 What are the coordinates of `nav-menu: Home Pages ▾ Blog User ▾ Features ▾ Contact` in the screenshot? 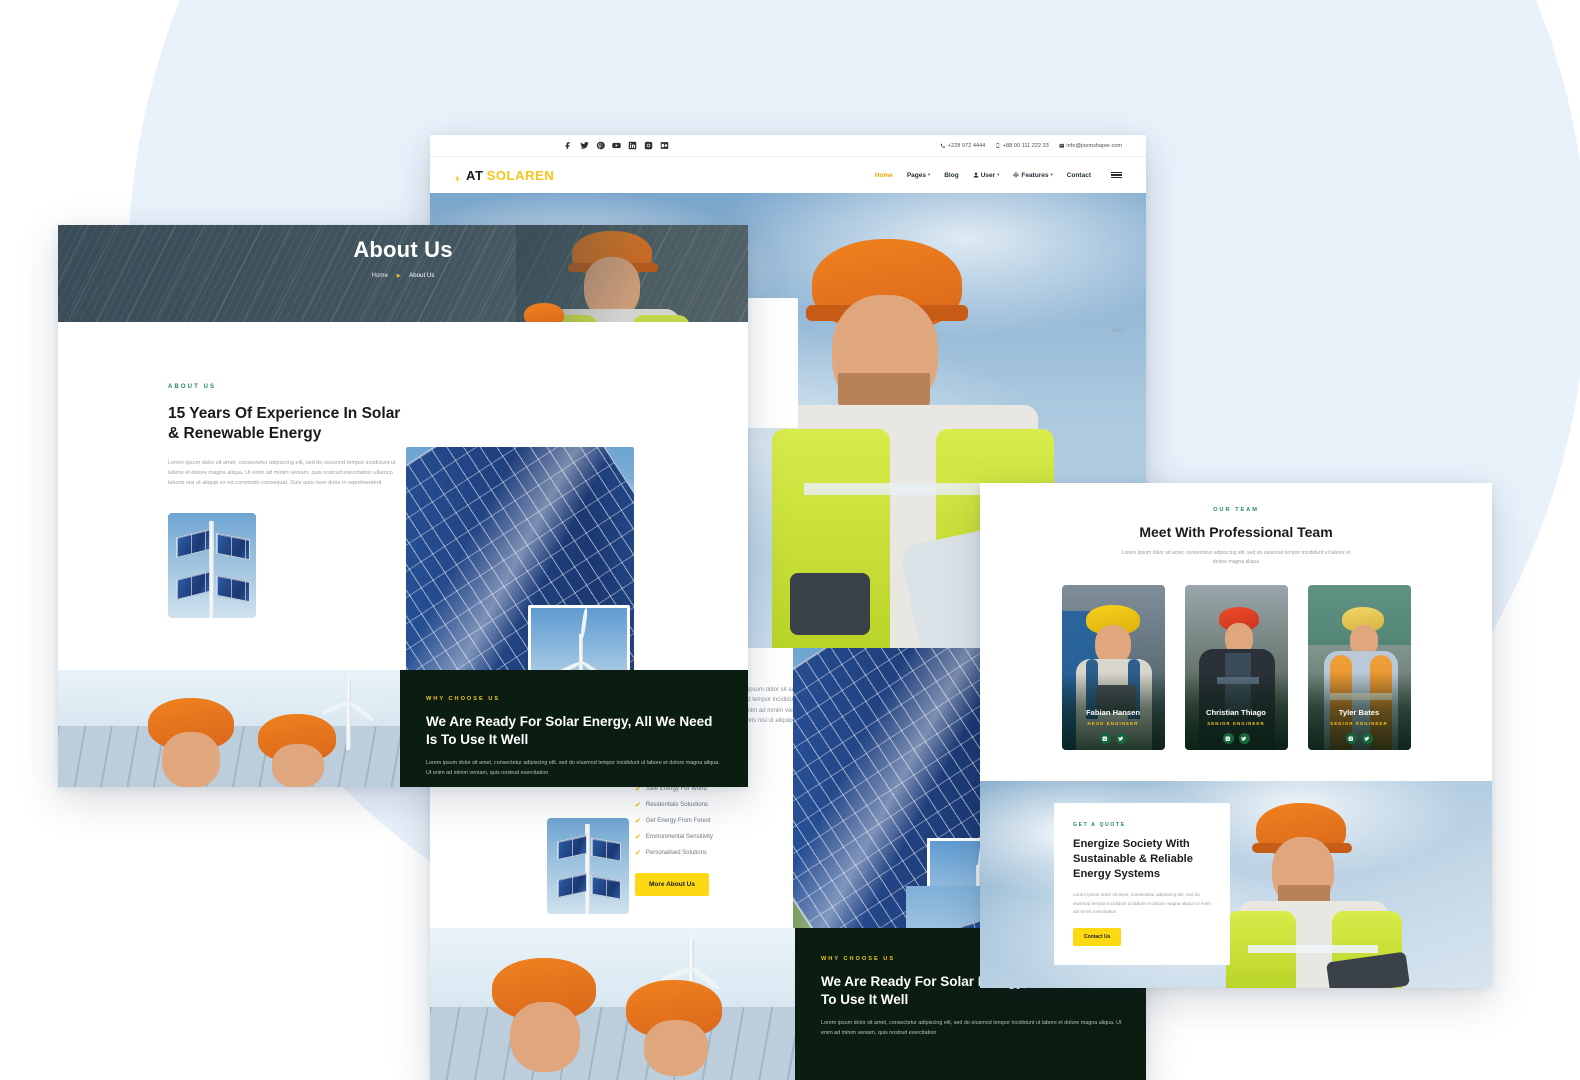 It's located at (998, 175).